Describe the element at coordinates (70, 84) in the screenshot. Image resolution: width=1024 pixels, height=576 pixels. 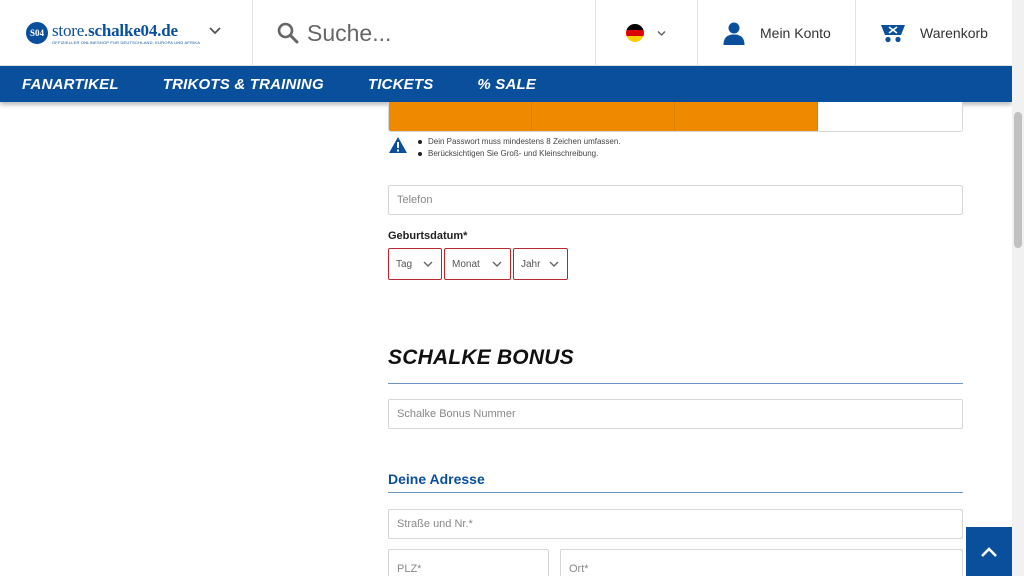
I see `nav-fanartikel: Fanartikel` at that location.